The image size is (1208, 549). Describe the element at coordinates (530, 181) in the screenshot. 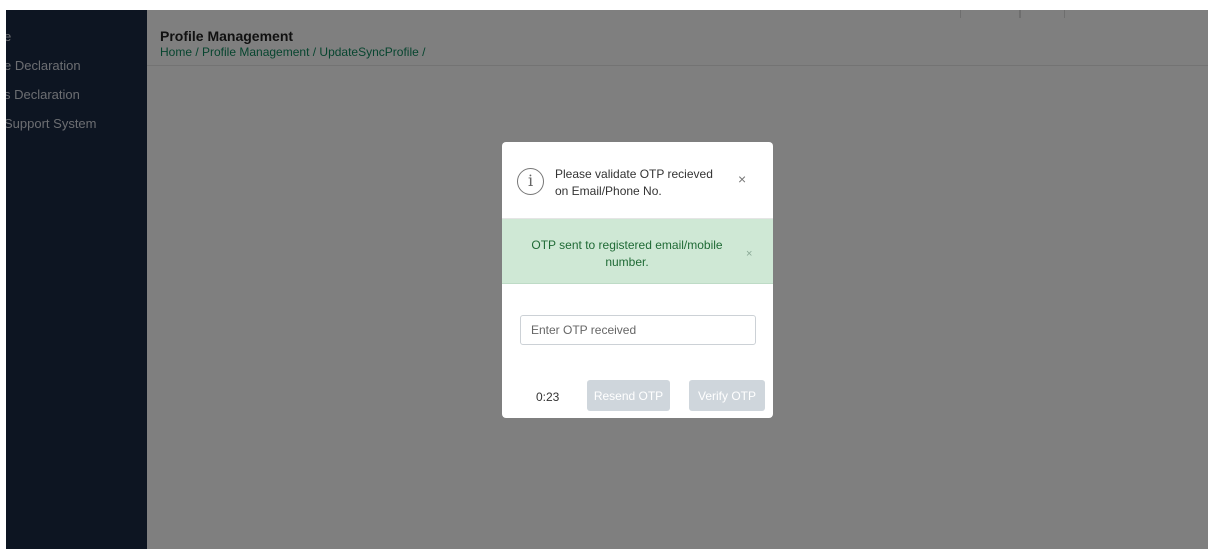

I see `info-icon: i` at that location.